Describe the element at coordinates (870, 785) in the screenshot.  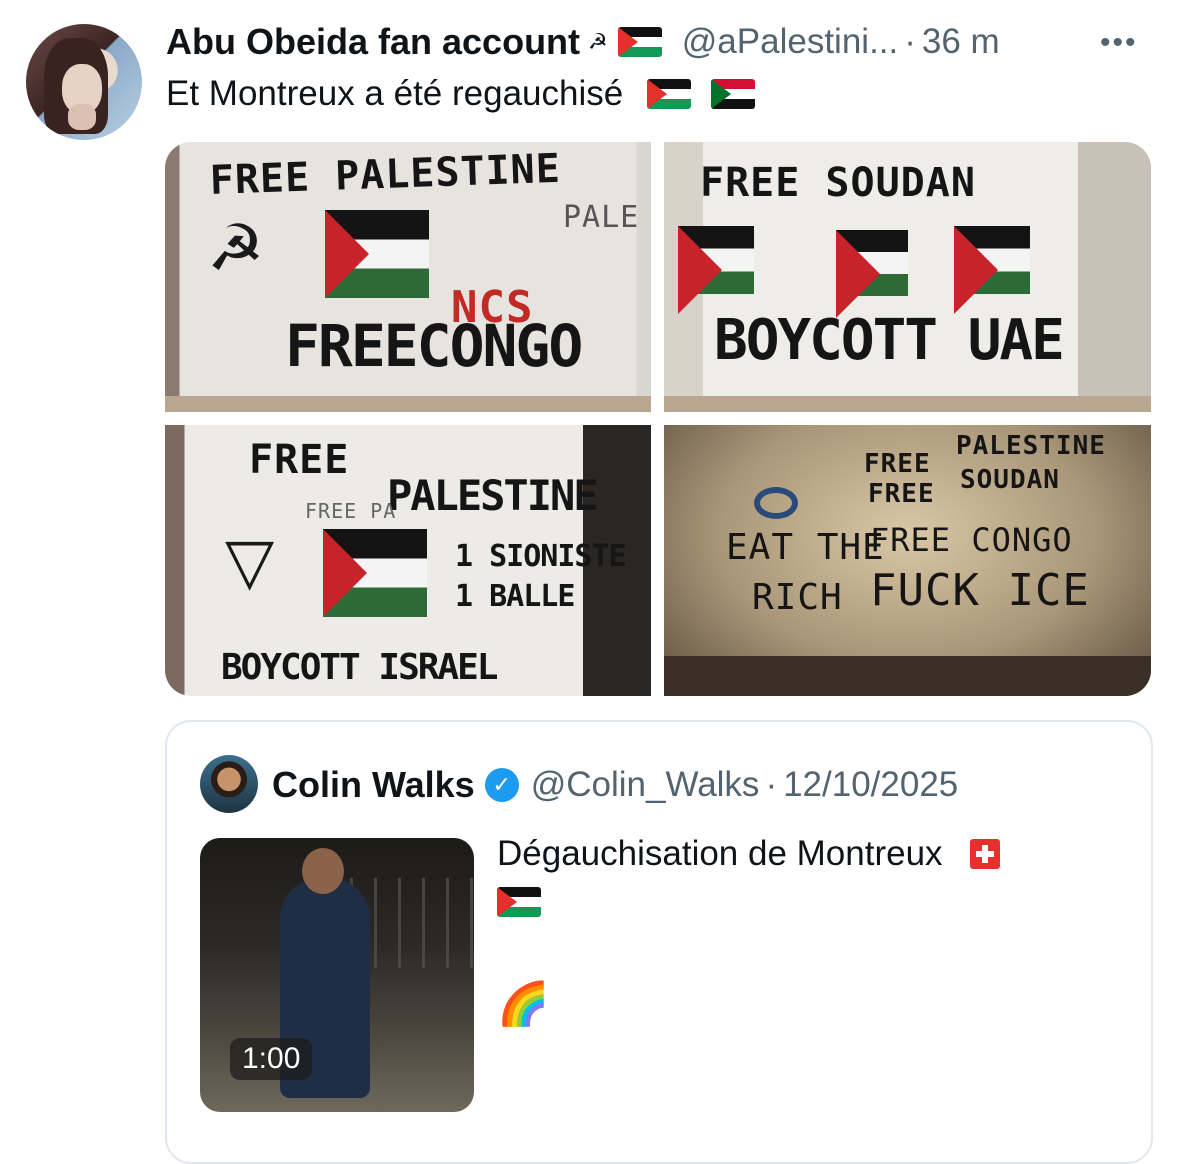
I see `quoted-tweet-date: 12/10/2025` at that location.